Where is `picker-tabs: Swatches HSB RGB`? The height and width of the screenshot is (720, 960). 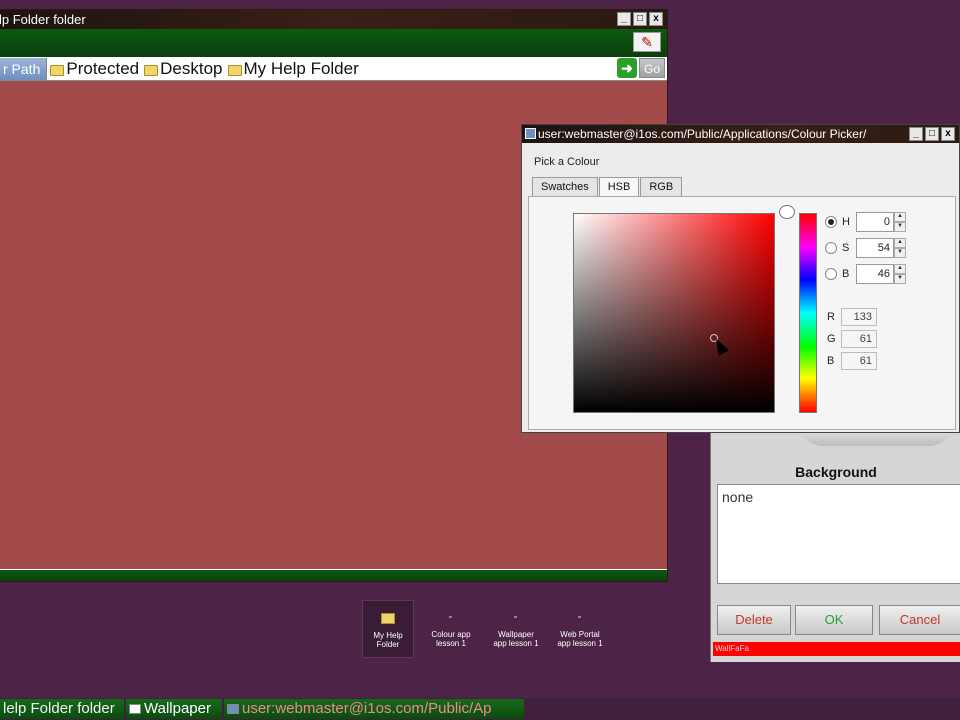 picker-tabs: Swatches HSB RGB is located at coordinates (607, 187).